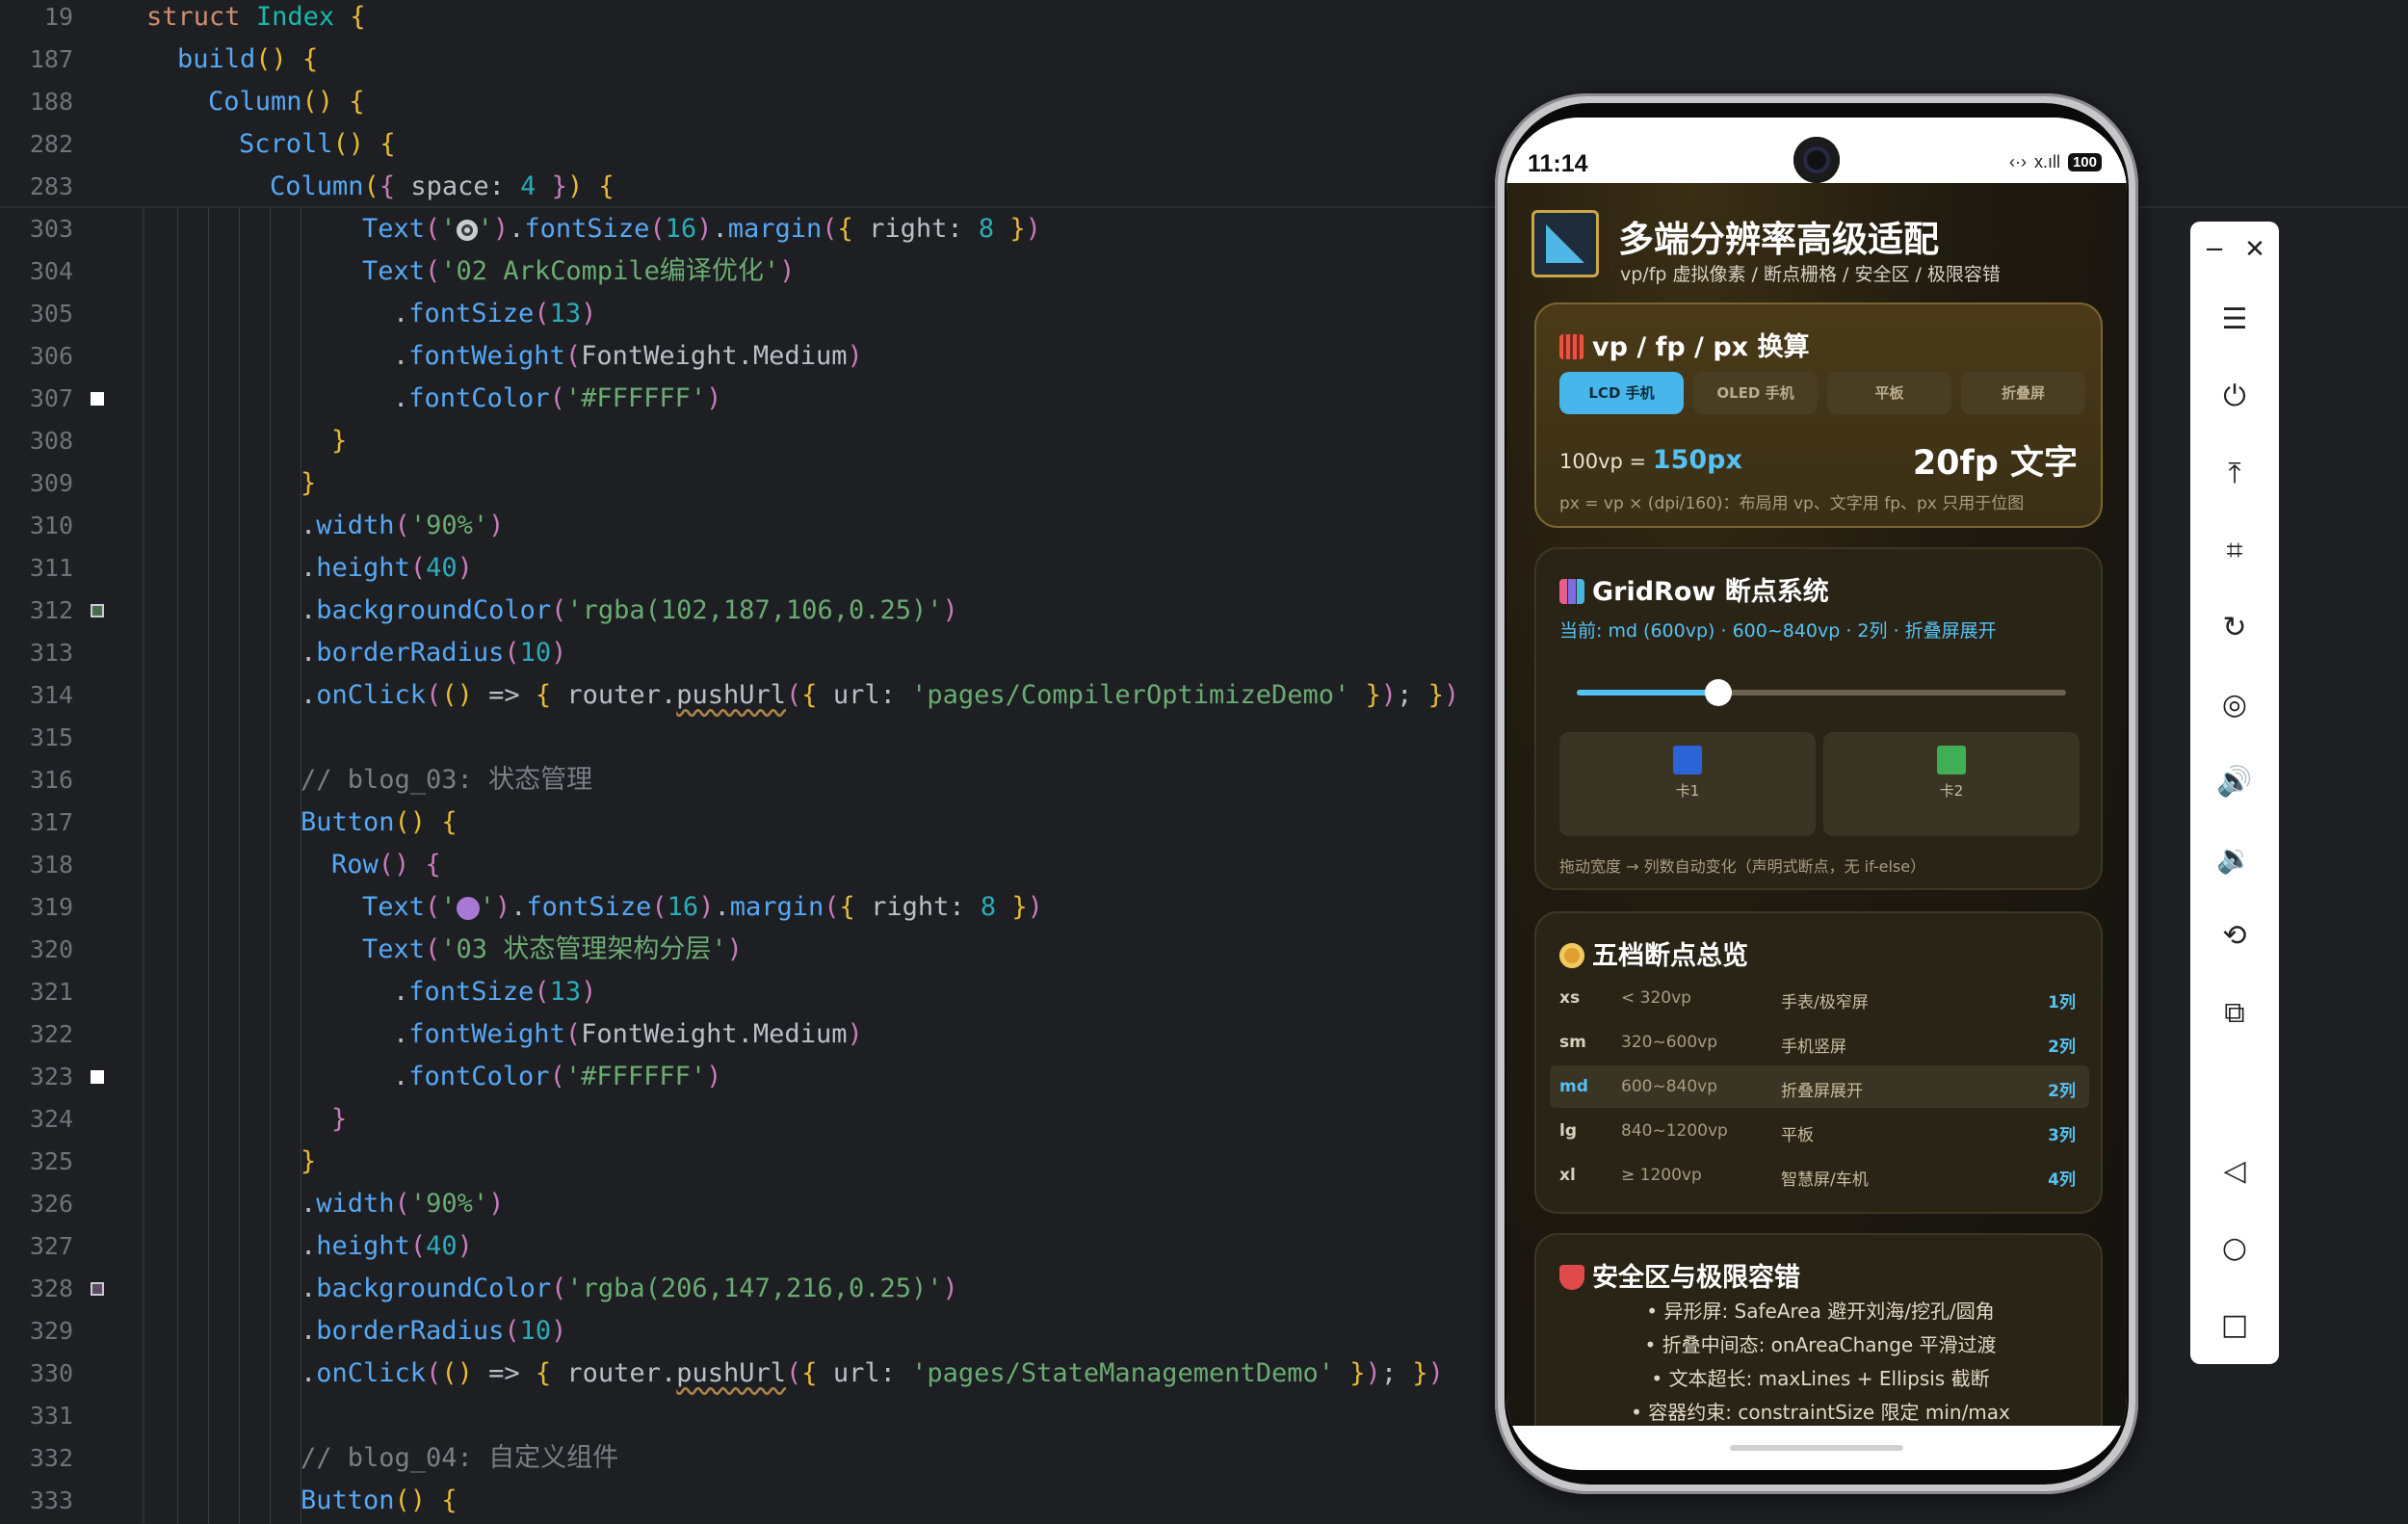 Image resolution: width=2408 pixels, height=1524 pixels. I want to click on code-line: 318 Row() {, so click(741, 865).